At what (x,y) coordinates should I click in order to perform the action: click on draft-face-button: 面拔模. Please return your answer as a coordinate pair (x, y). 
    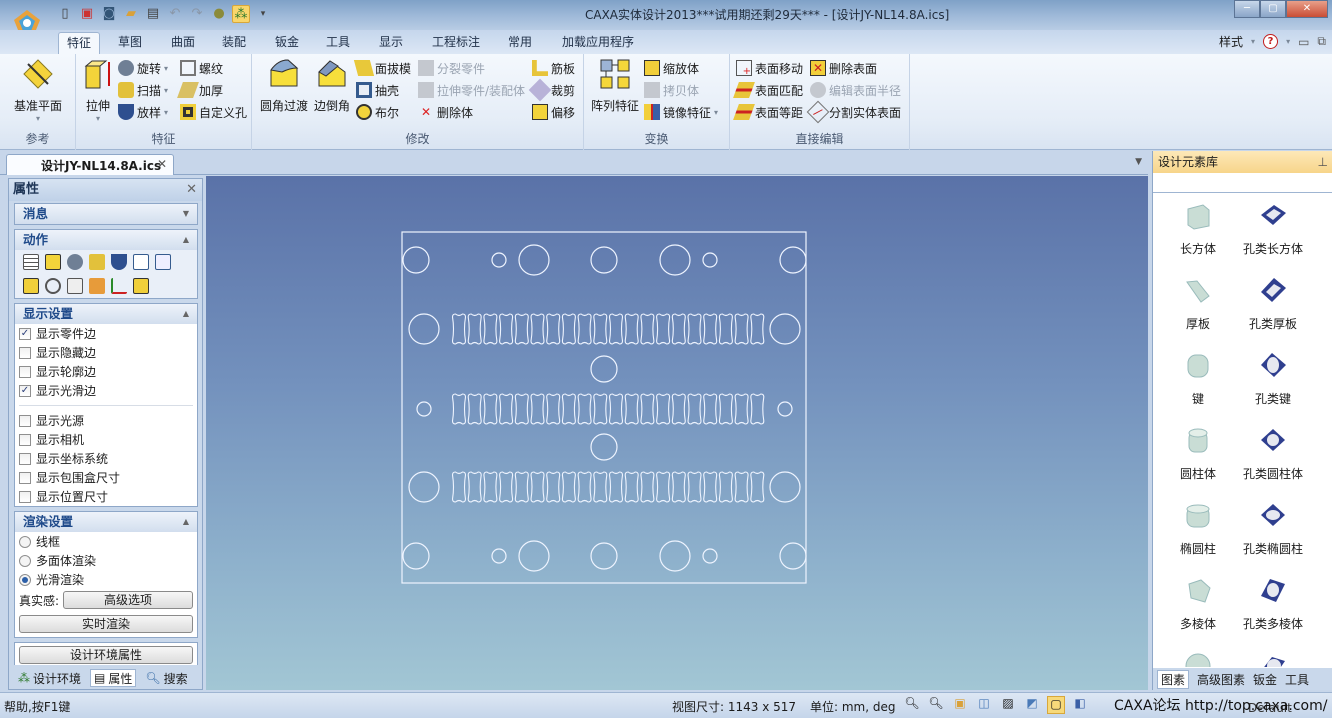
    Looking at the image, I should click on (382, 68).